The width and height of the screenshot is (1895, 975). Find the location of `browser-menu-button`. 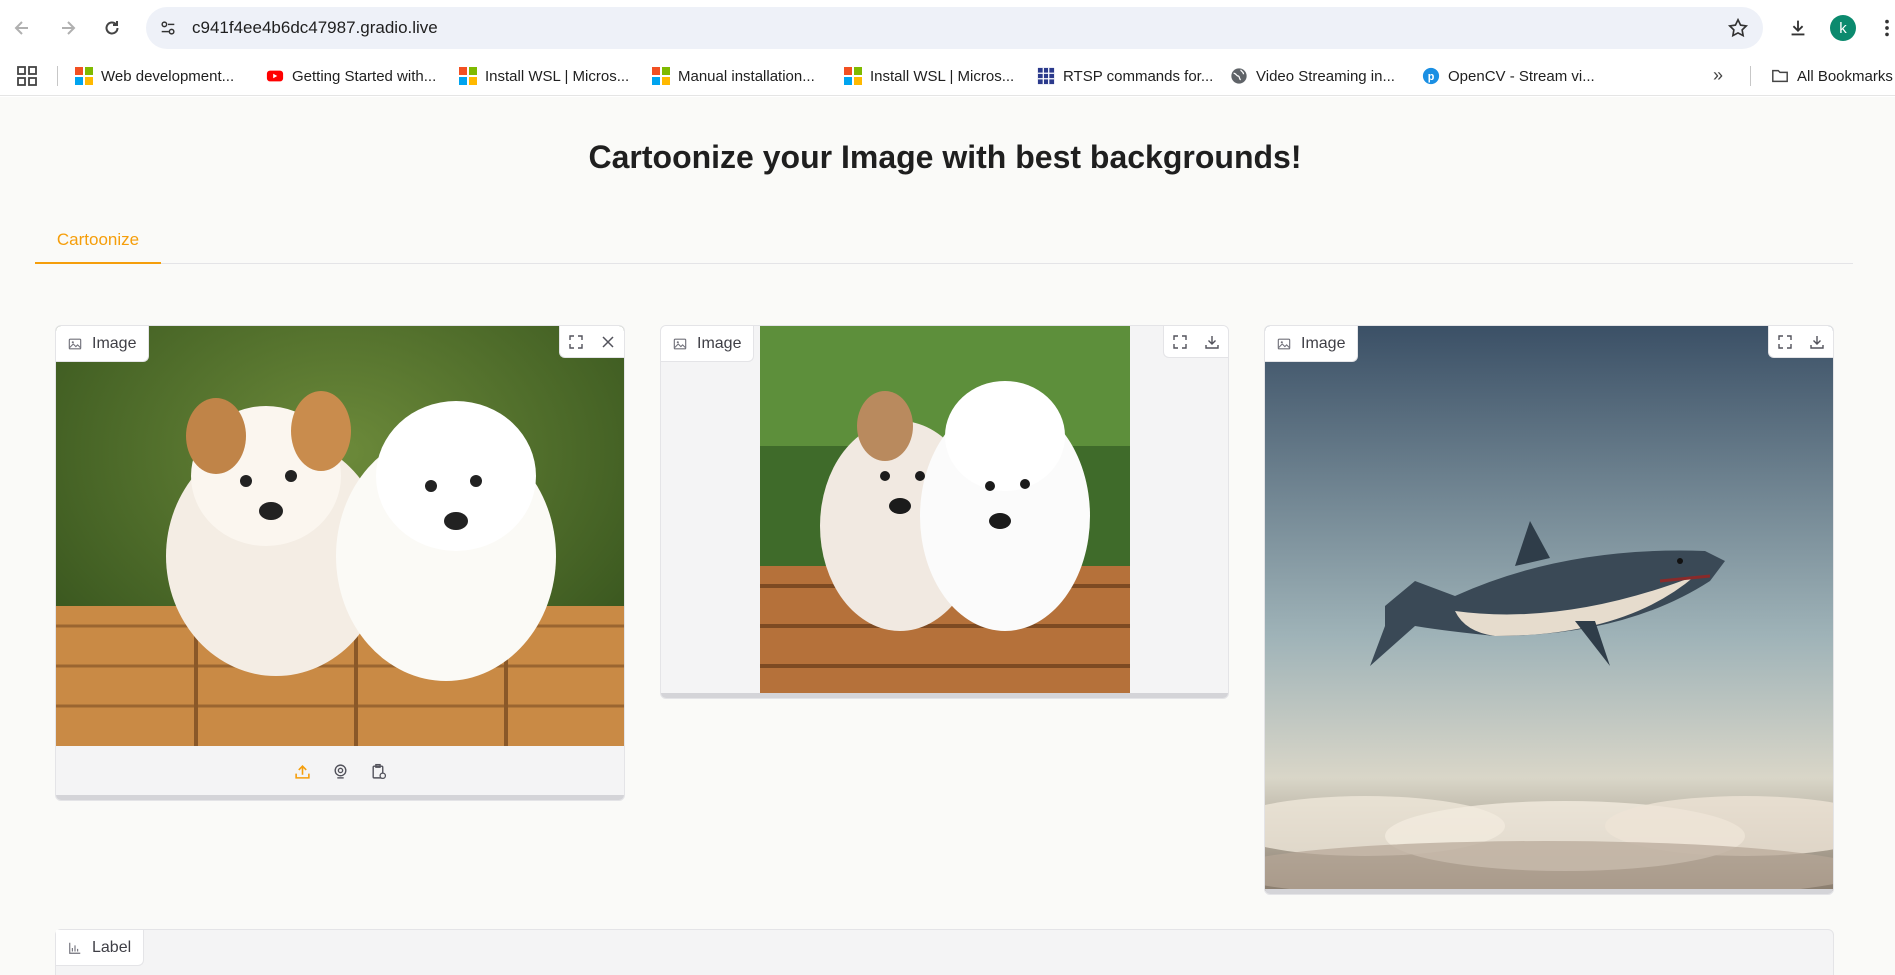

browser-menu-button is located at coordinates (1883, 28).